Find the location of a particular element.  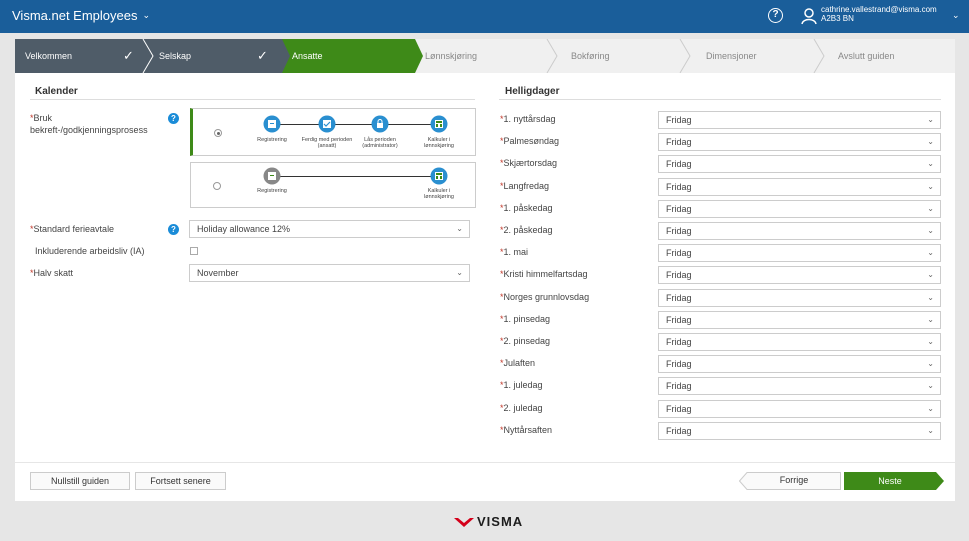

holiday-label: *Palmesøndag is located at coordinates (529, 141).